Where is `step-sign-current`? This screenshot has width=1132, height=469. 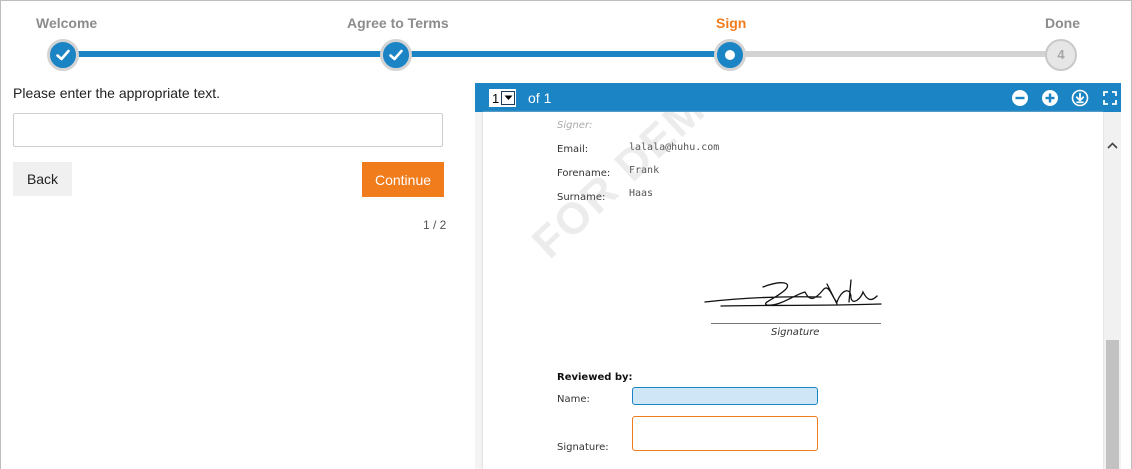
step-sign-current is located at coordinates (730, 55).